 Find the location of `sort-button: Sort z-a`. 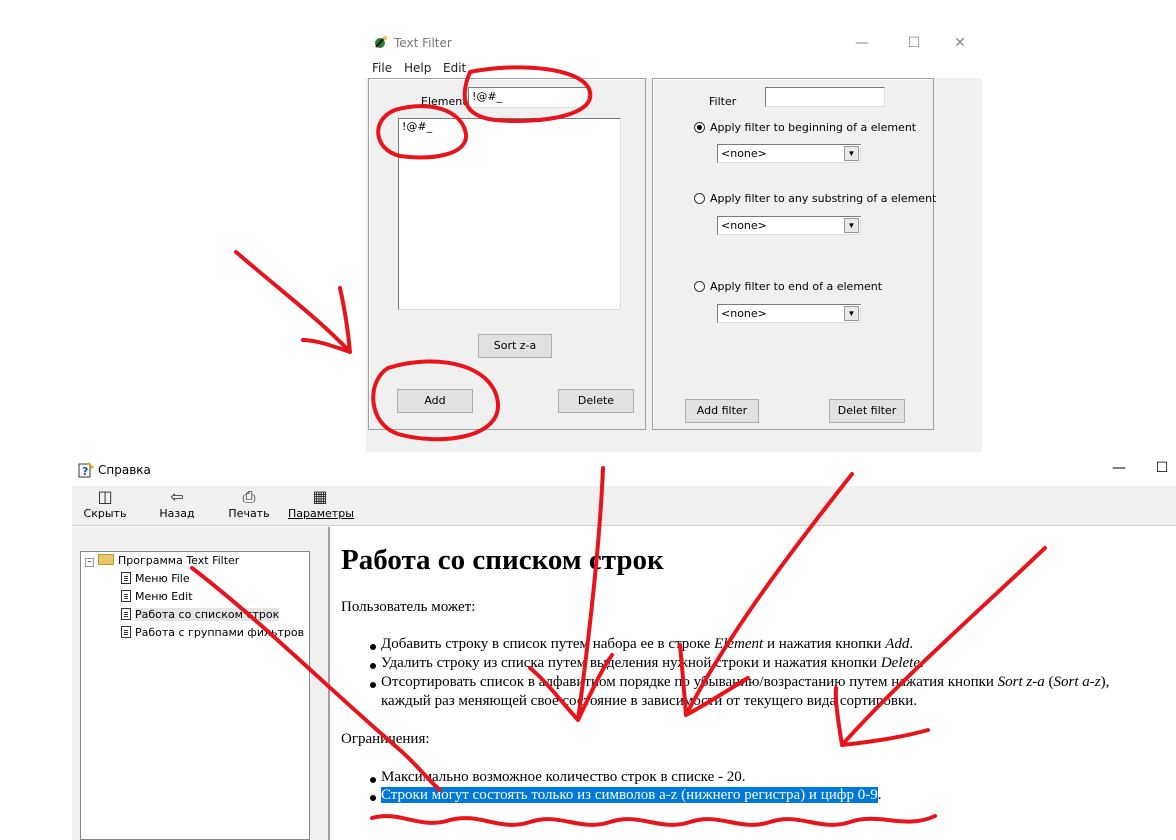

sort-button: Sort z-a is located at coordinates (515, 346).